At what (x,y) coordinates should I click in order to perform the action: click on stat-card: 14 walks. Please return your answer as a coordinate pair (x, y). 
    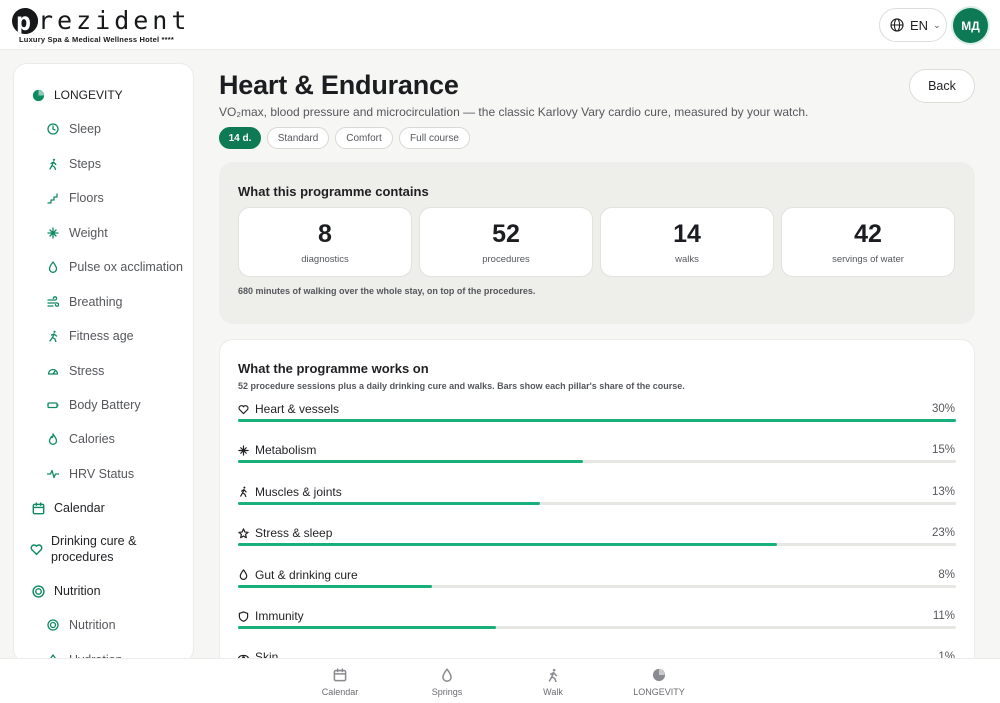
    Looking at the image, I should click on (687, 242).